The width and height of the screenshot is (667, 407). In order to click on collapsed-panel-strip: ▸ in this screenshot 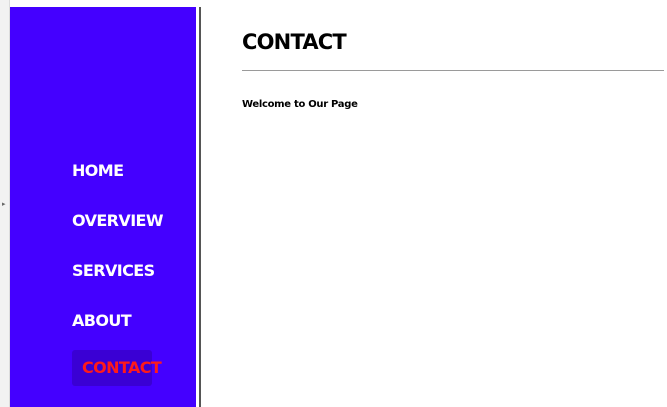, I will do `click(5, 203)`.